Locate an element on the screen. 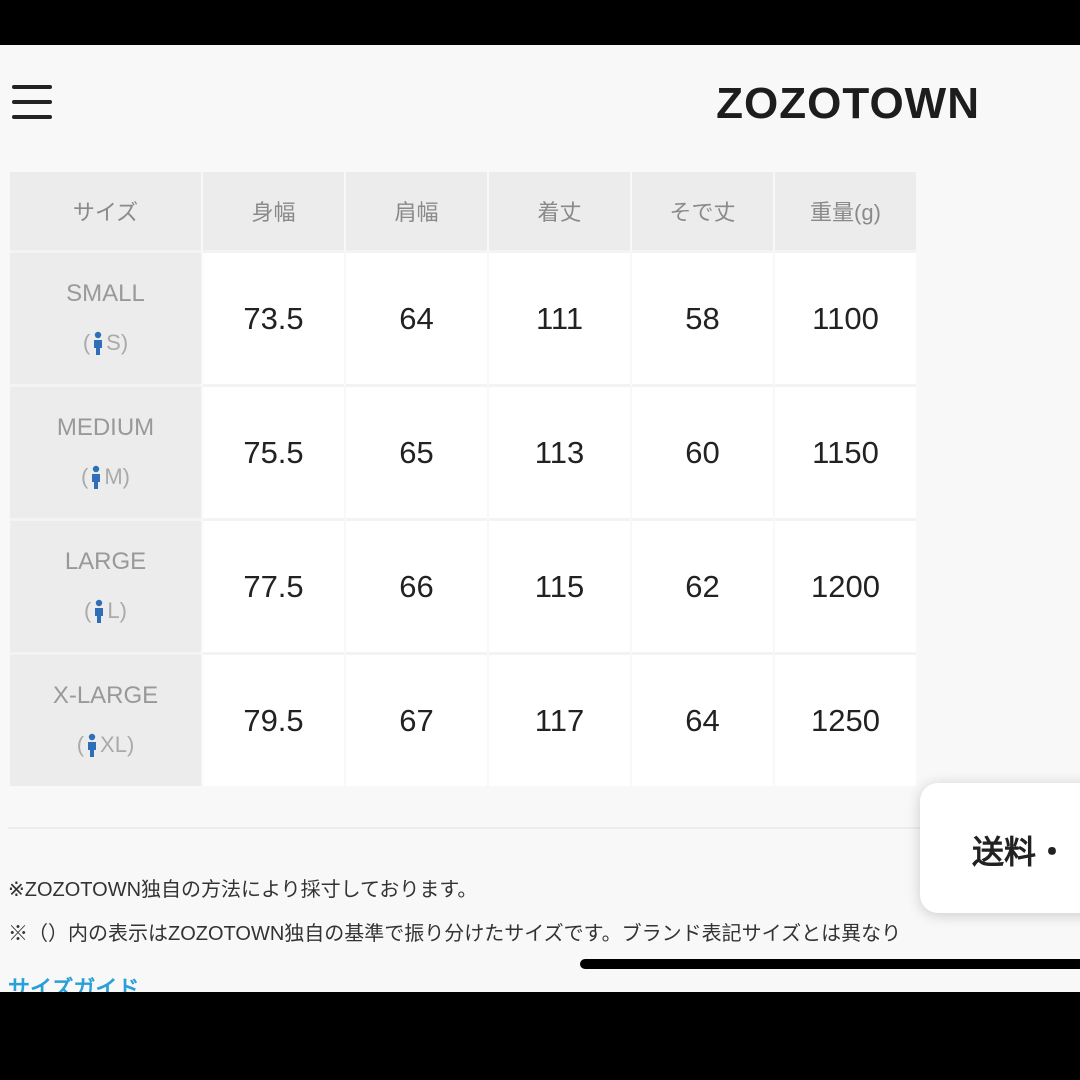 The width and height of the screenshot is (1080, 1080). size-cell: SMALL (S) is located at coordinates (105, 317).